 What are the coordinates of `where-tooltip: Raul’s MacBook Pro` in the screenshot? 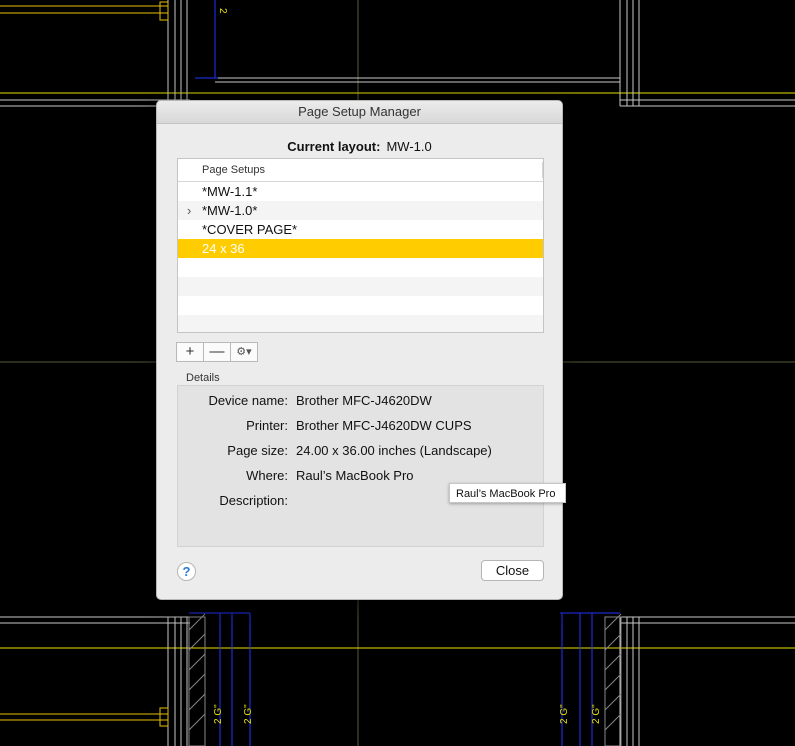 It's located at (507, 493).